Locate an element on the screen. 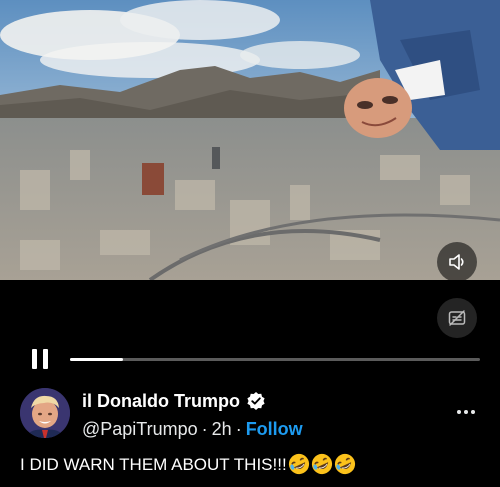 This screenshot has height=487, width=500. follow-button: Follow is located at coordinates (274, 429).